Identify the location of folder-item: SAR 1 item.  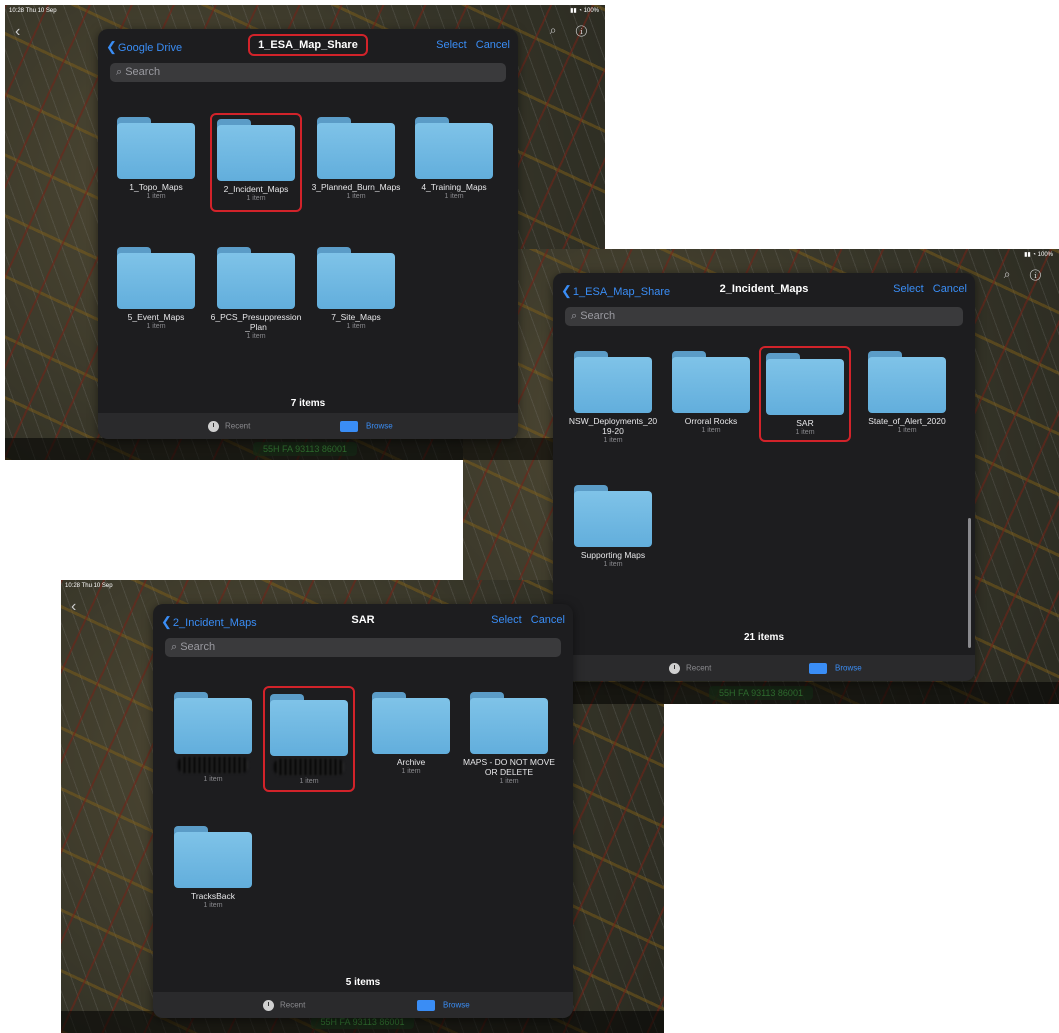
(805, 394).